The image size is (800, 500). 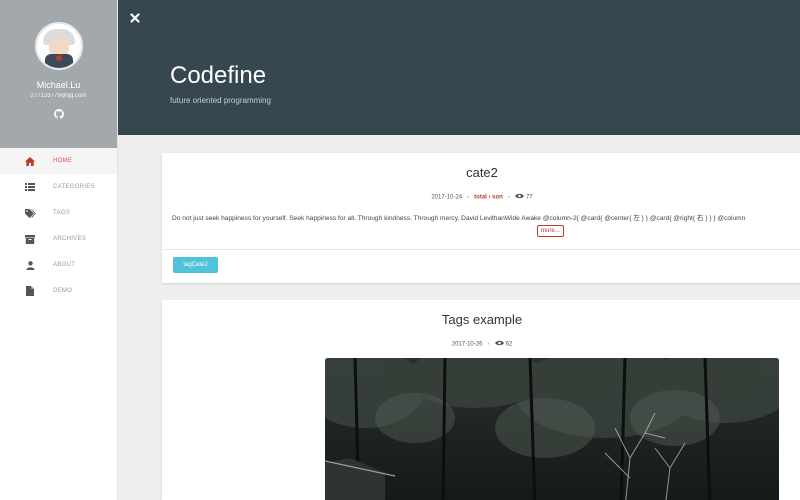 I want to click on github-icon, so click(x=58, y=112).